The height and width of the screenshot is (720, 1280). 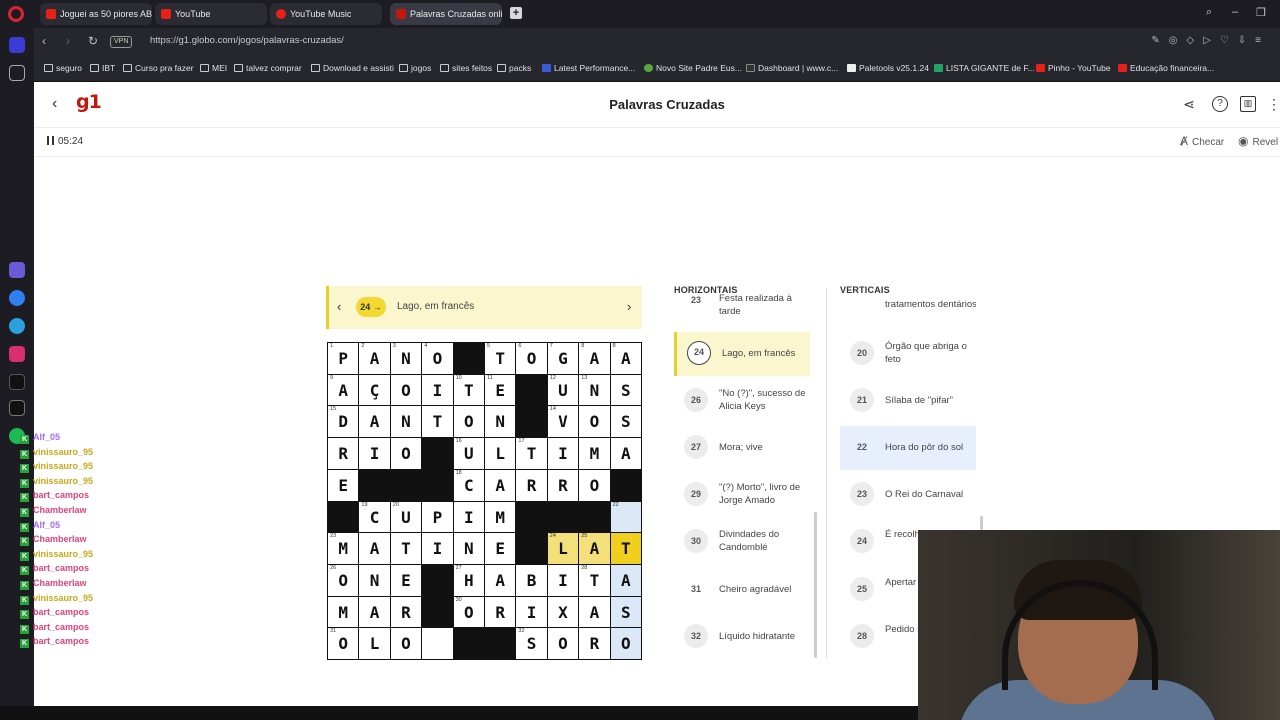 What do you see at coordinates (17, 326) in the screenshot?
I see `telegram-icon` at bounding box center [17, 326].